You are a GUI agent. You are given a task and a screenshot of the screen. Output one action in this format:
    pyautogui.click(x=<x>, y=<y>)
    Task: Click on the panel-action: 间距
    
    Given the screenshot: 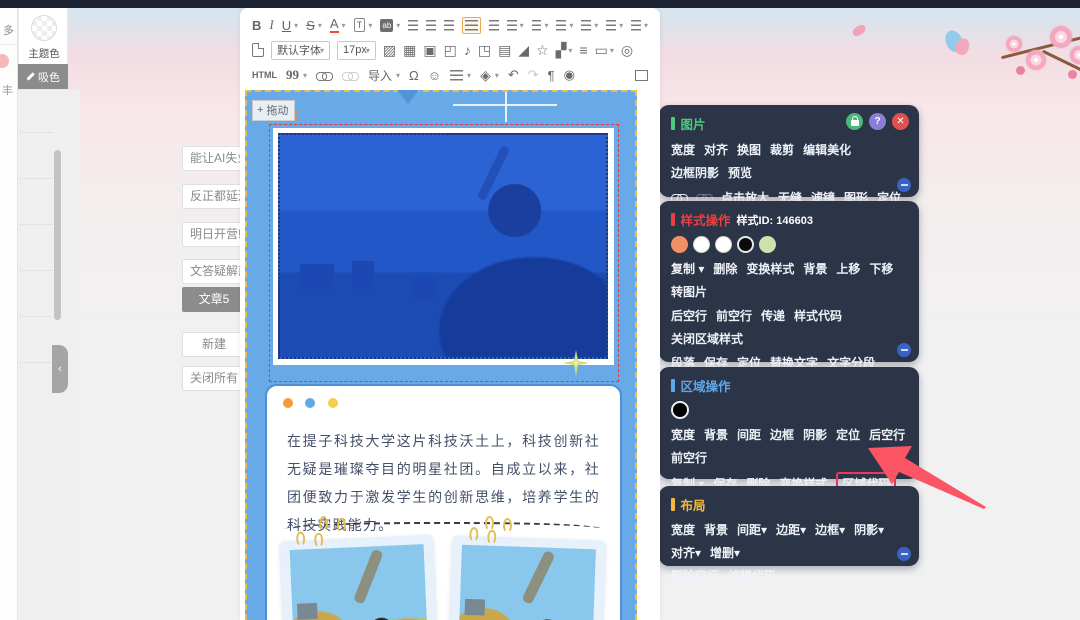 What is the action you would take?
    pyautogui.click(x=749, y=434)
    